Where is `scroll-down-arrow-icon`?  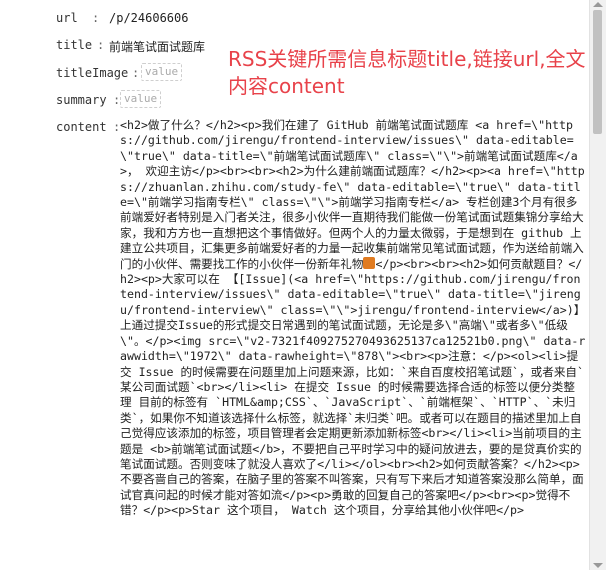 scroll-down-arrow-icon is located at coordinates (598, 565).